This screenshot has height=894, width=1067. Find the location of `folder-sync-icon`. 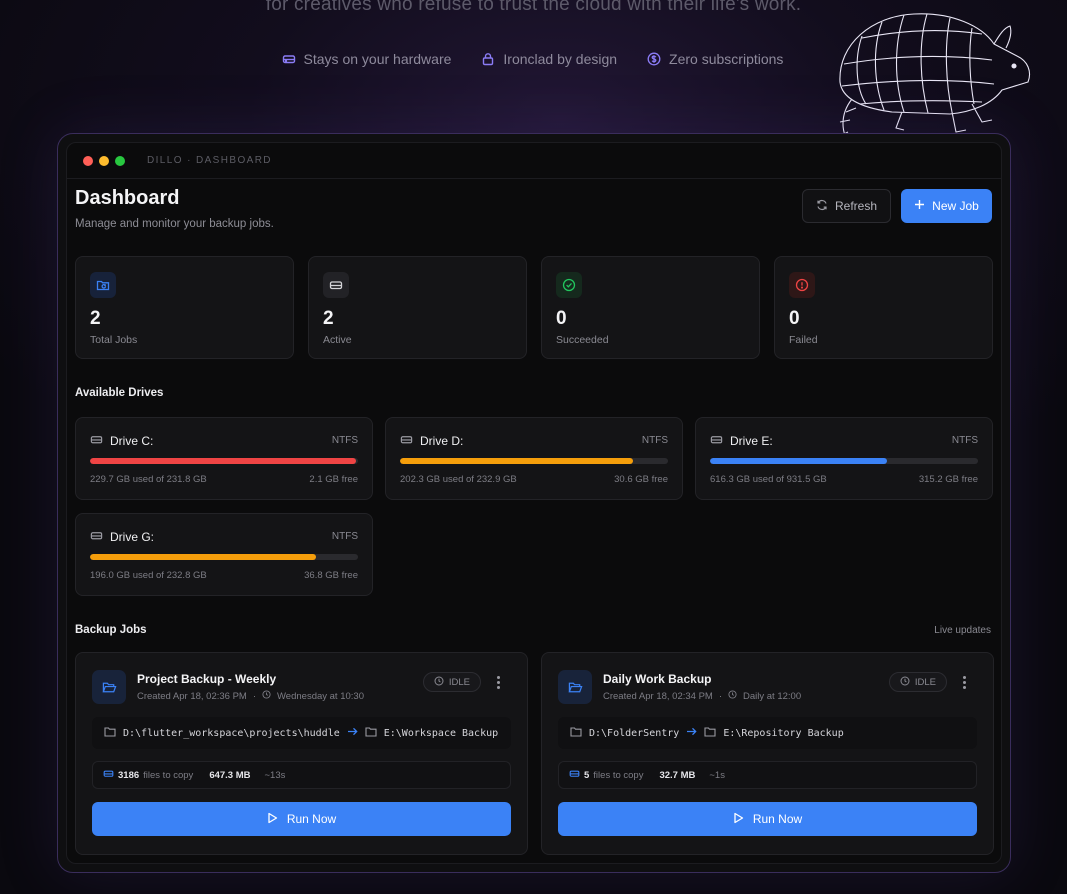

folder-sync-icon is located at coordinates (103, 285).